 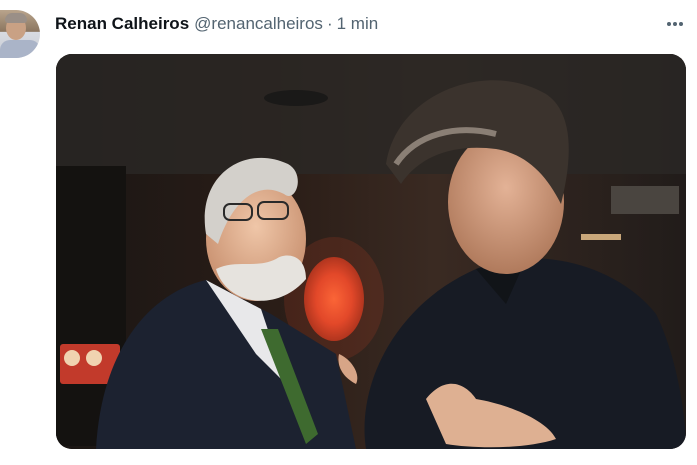 I want to click on avatar-hair, so click(x=16, y=18).